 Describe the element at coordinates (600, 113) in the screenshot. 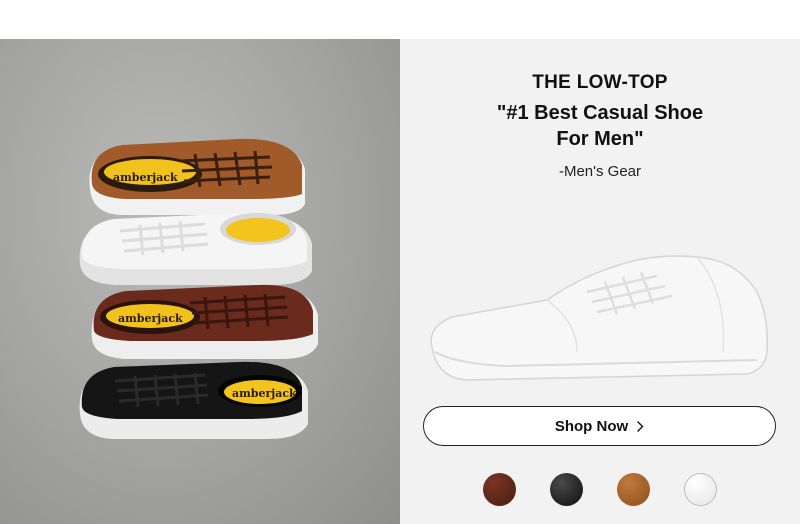

I see `headline-line-1: "#1 Best Casual Shoe` at that location.